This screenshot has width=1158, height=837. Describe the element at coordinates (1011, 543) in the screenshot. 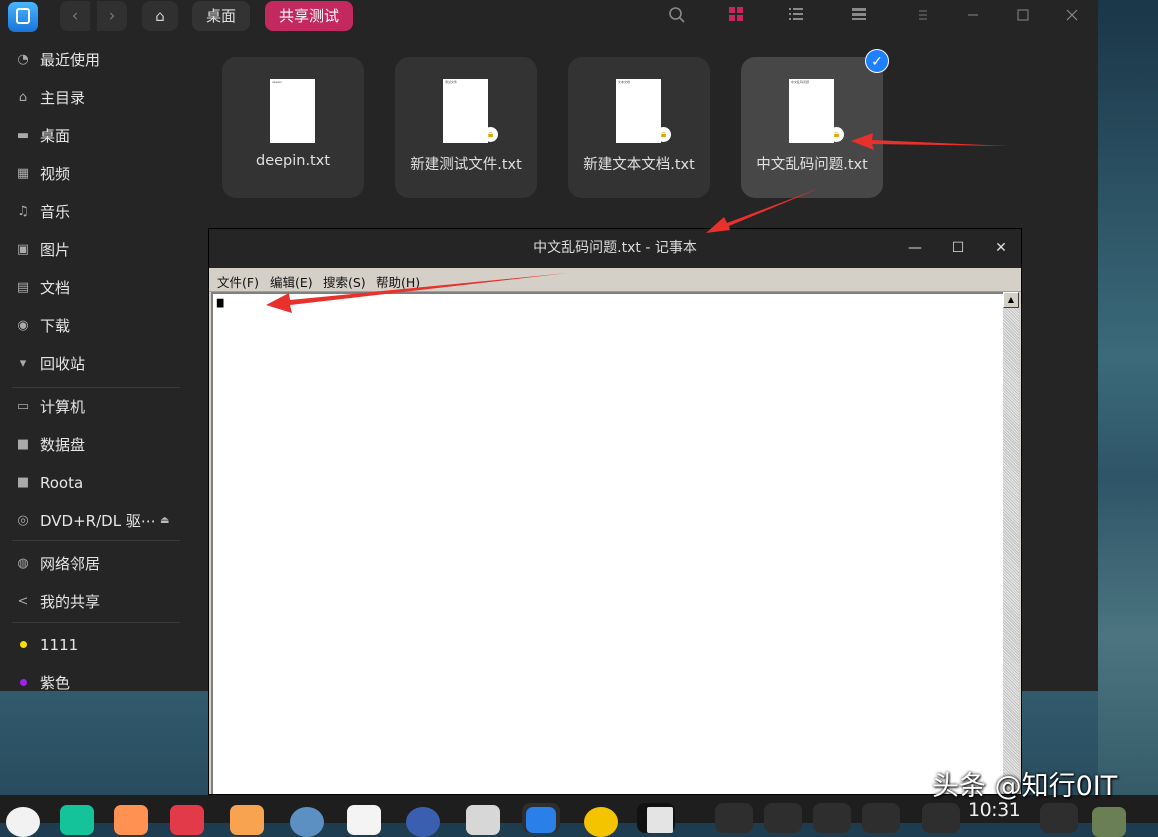

I see `vertical-scrollbar: ▲` at that location.